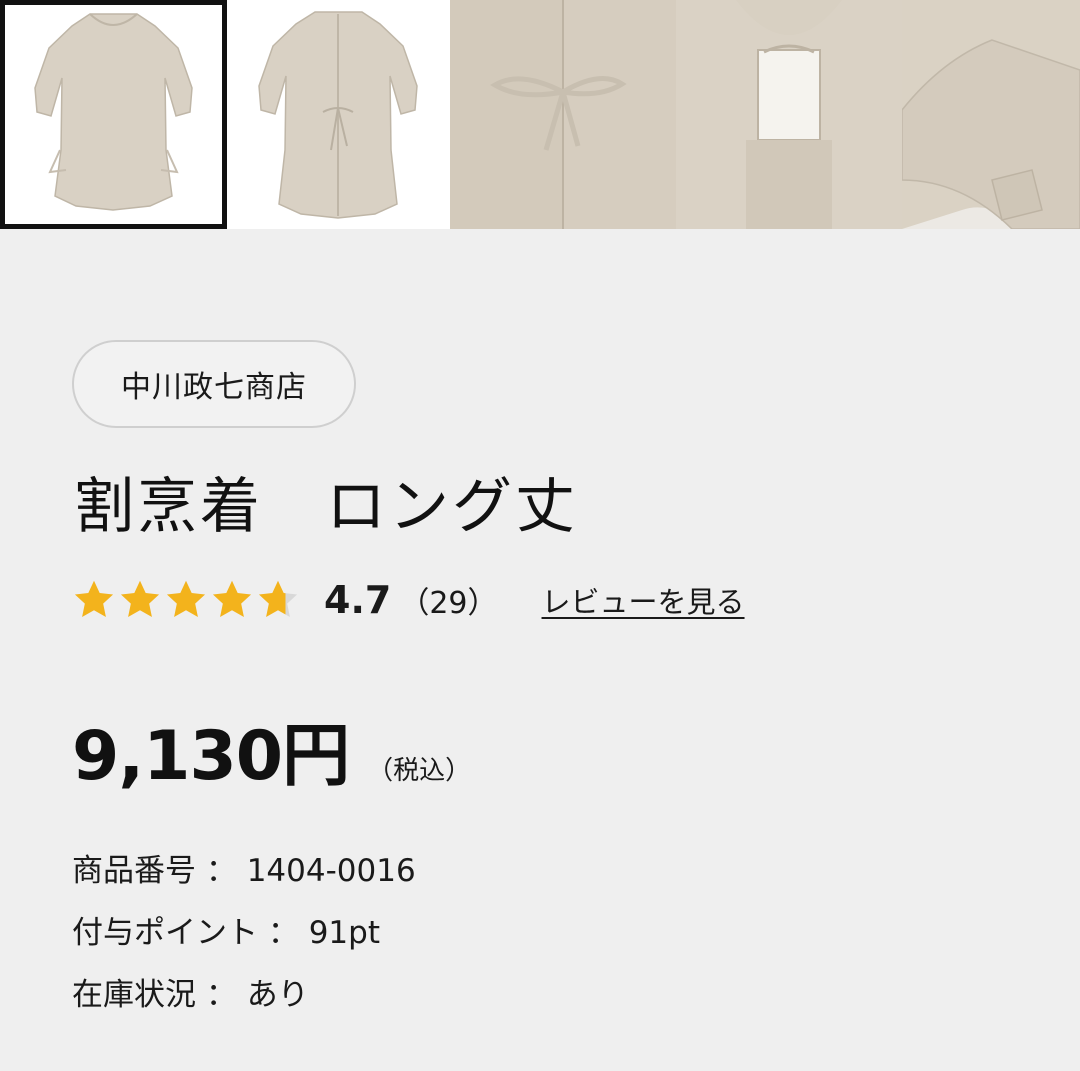 The image size is (1080, 1071). I want to click on product-title: 割烹着 ロング丈, so click(326, 507).